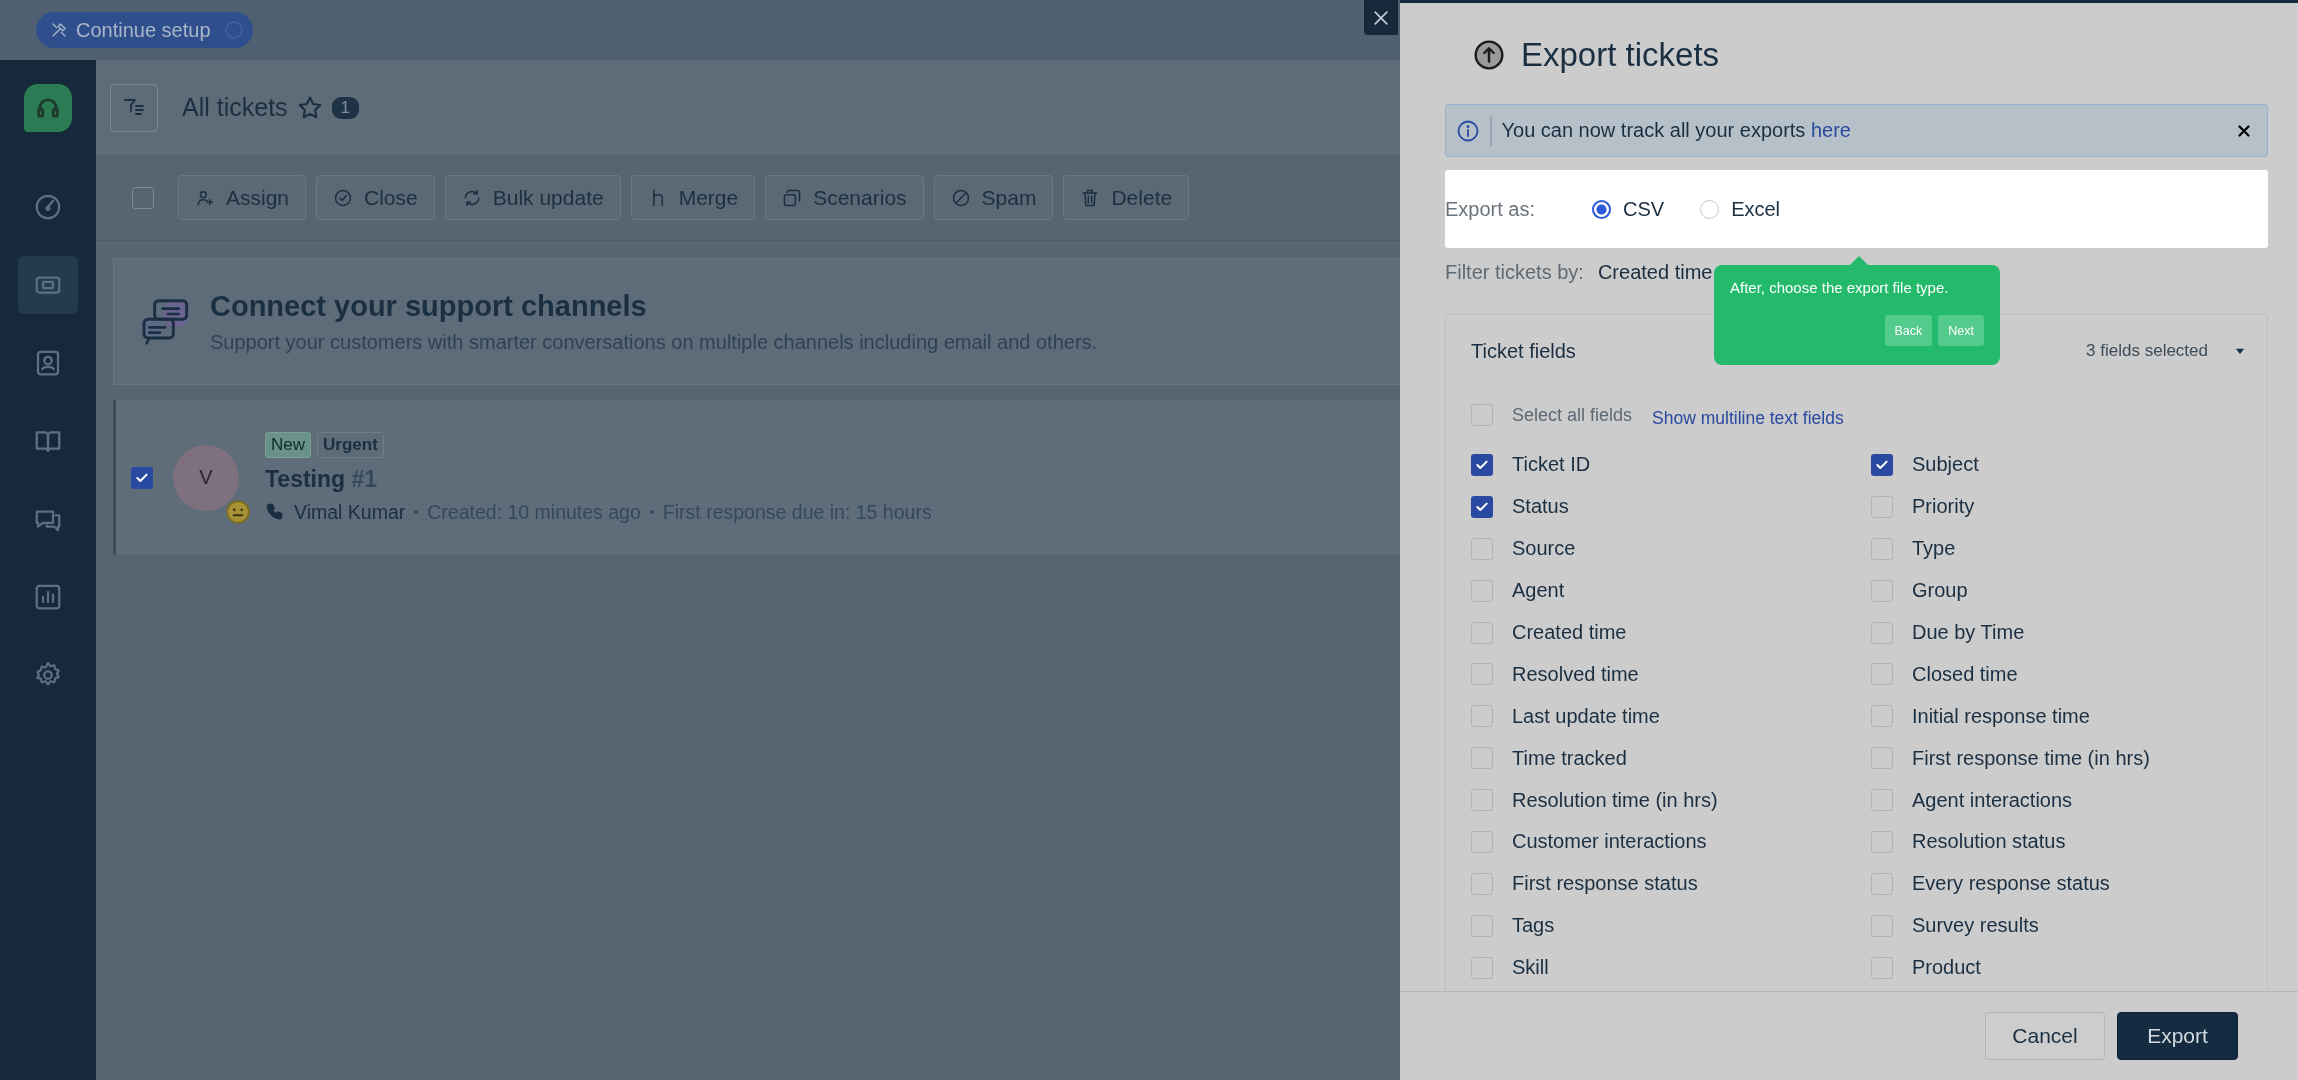 The image size is (2298, 1080). I want to click on gauge-icon, so click(48, 207).